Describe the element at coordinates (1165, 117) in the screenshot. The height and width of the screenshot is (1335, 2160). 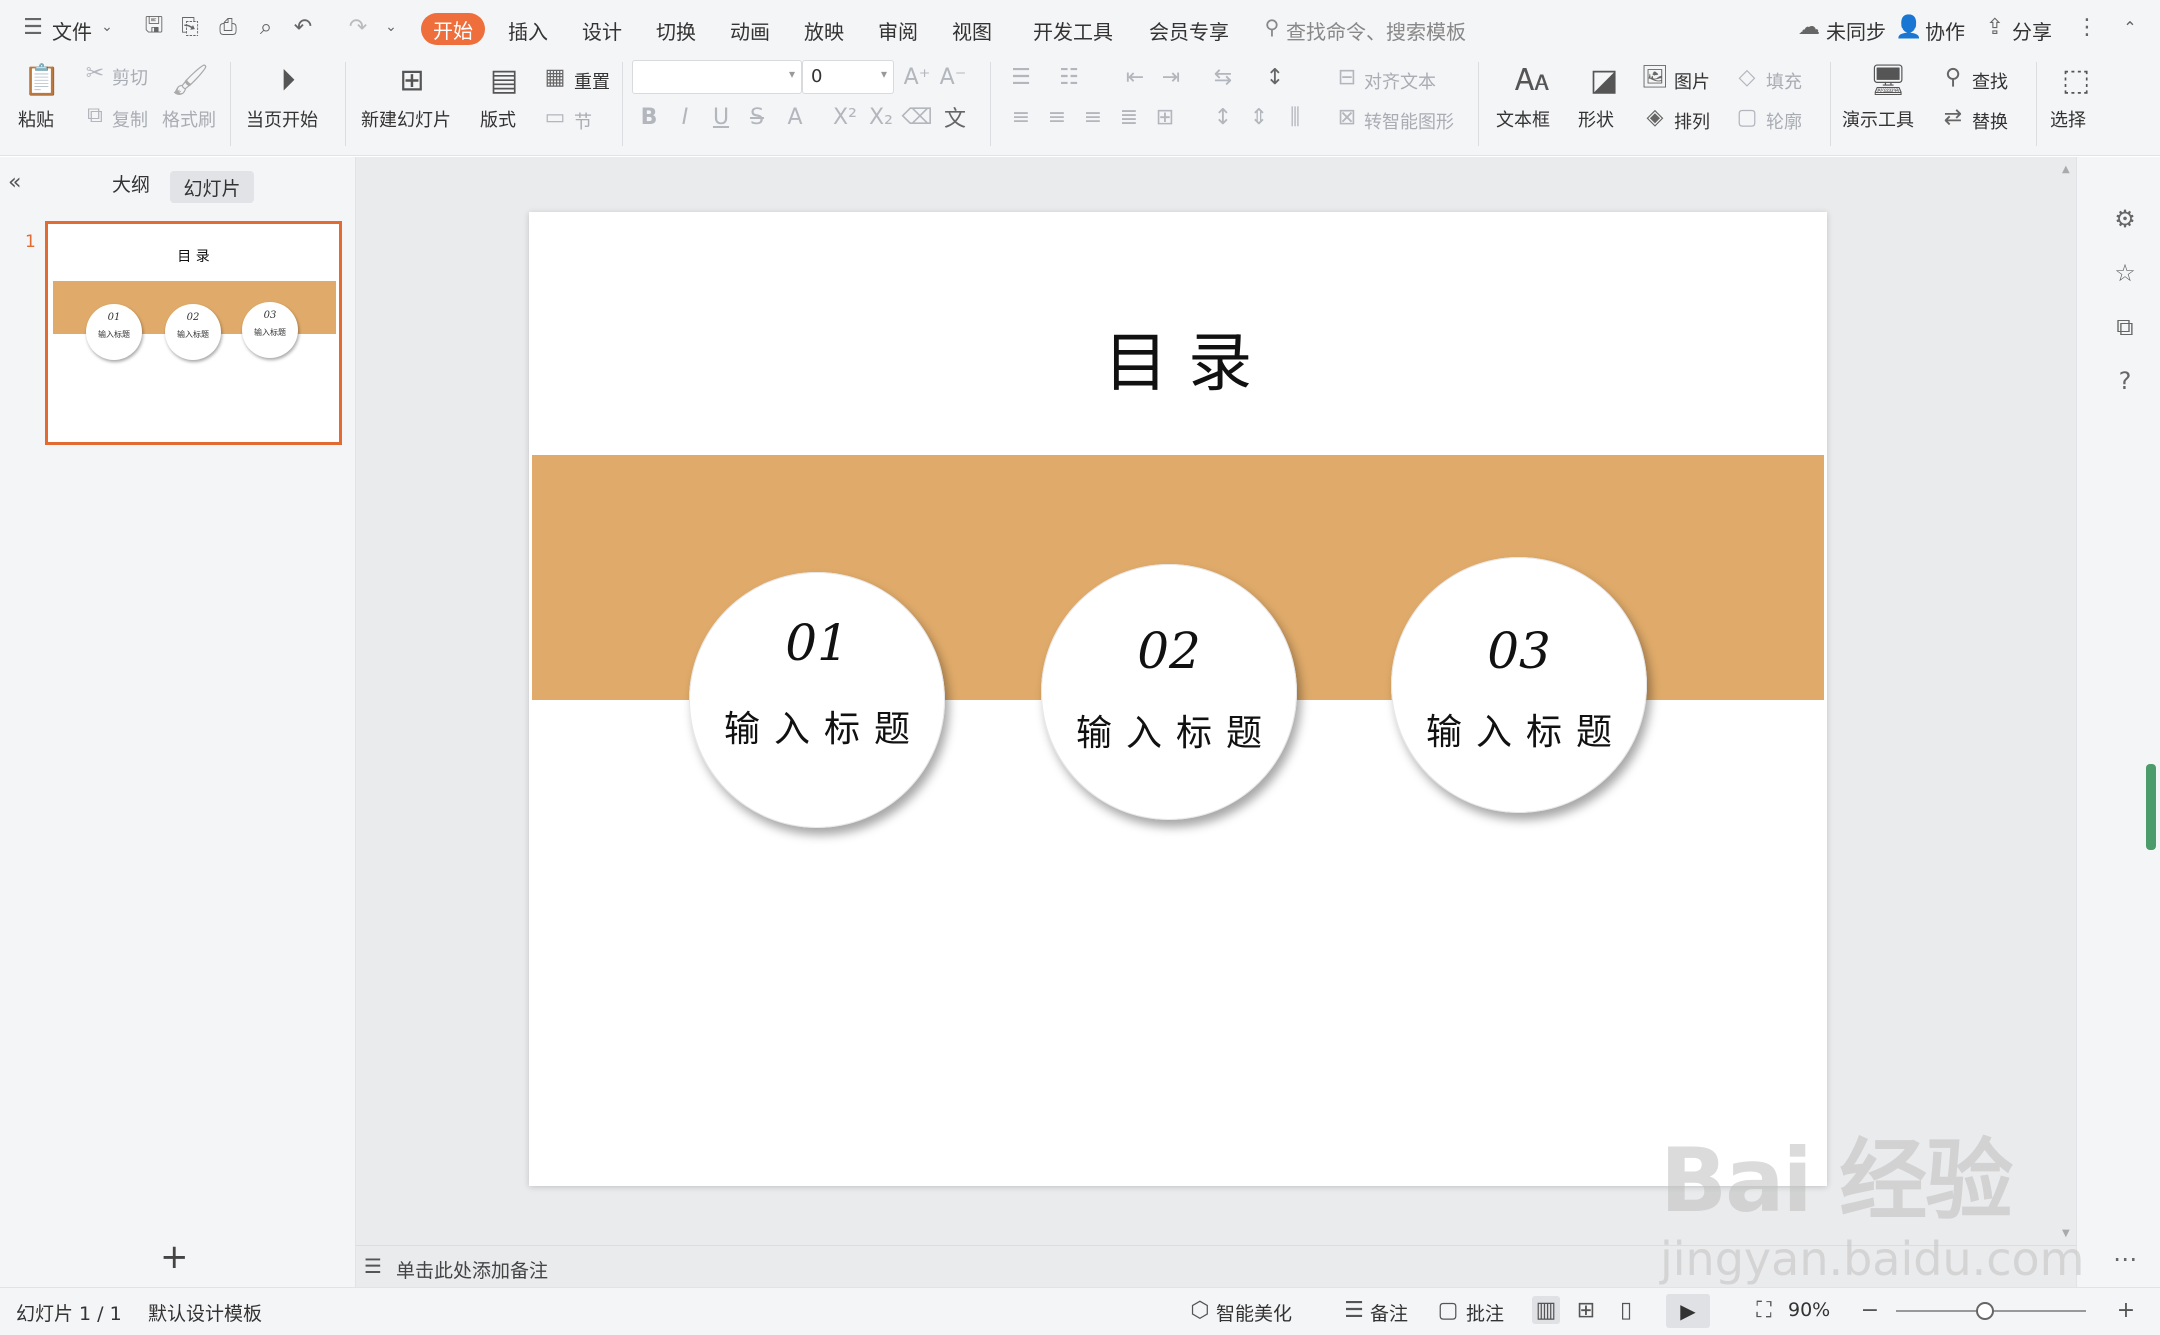
I see `distribute-icon: ⊞` at that location.